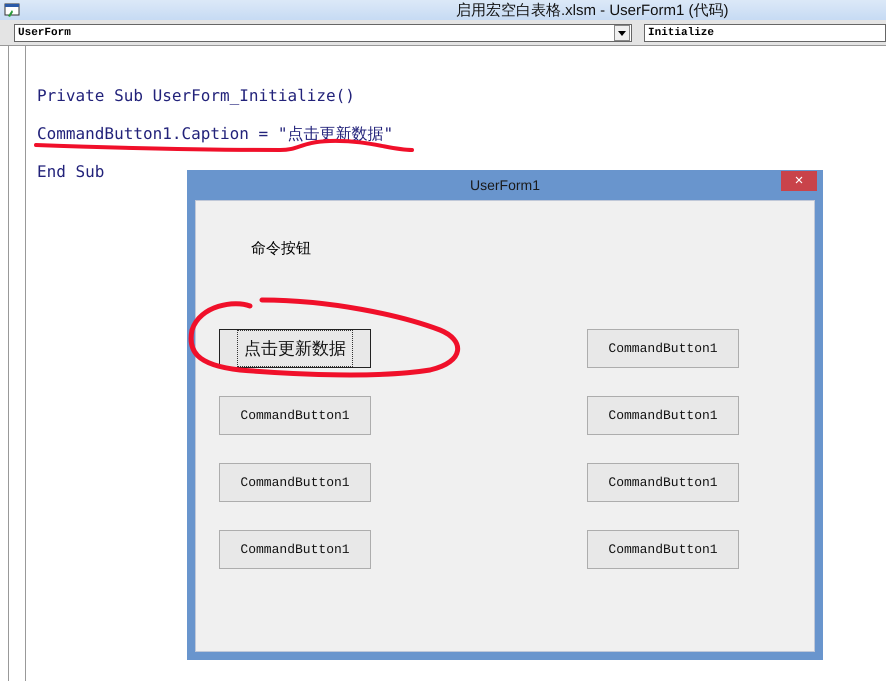 This screenshot has width=886, height=681. What do you see at coordinates (765, 33) in the screenshot?
I see `procedure-dropdown: Initialize` at bounding box center [765, 33].